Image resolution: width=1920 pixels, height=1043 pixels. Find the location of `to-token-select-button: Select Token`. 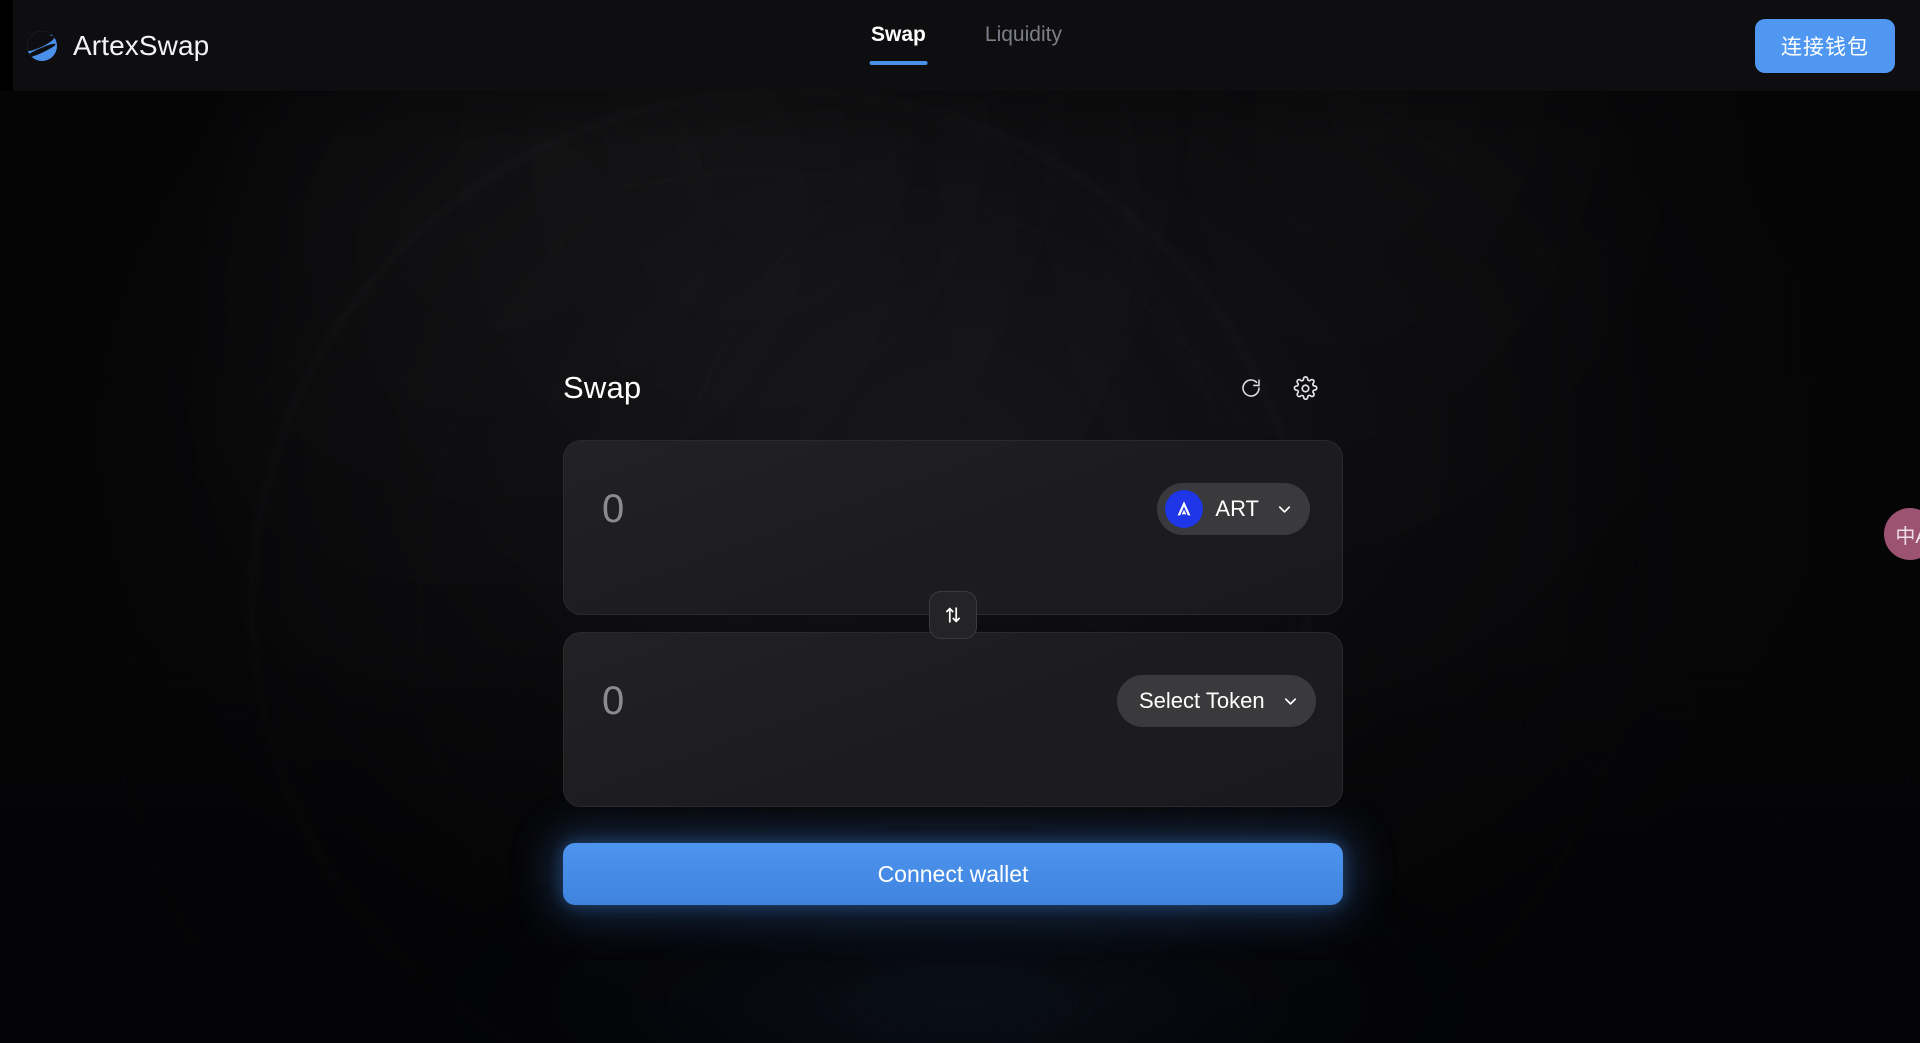

to-token-select-button: Select Token is located at coordinates (1216, 701).